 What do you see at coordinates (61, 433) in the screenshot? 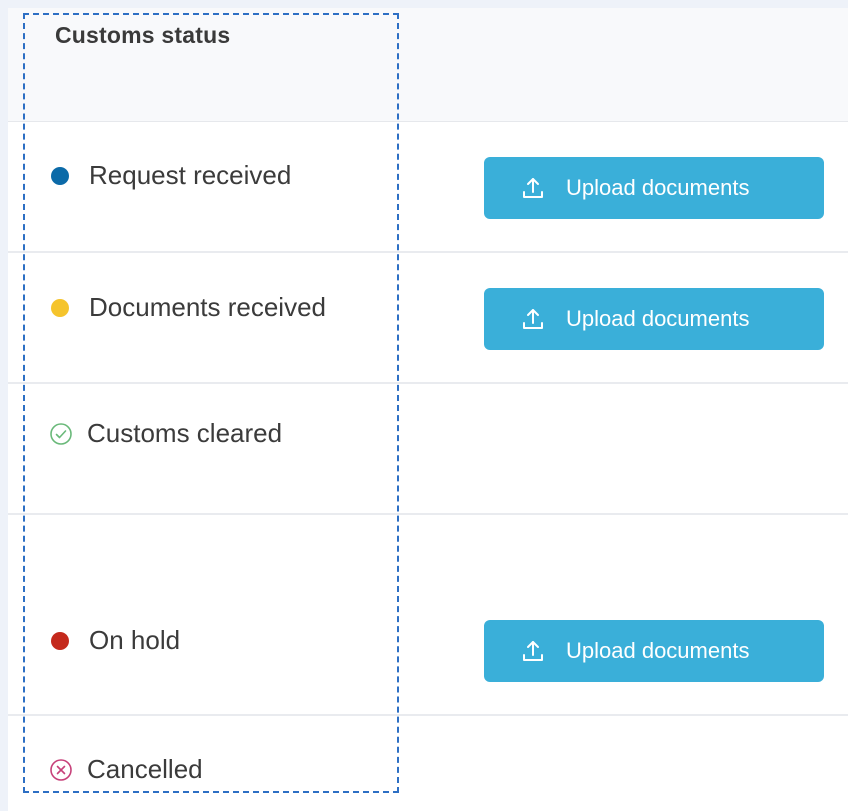
I see `check-circle-icon` at bounding box center [61, 433].